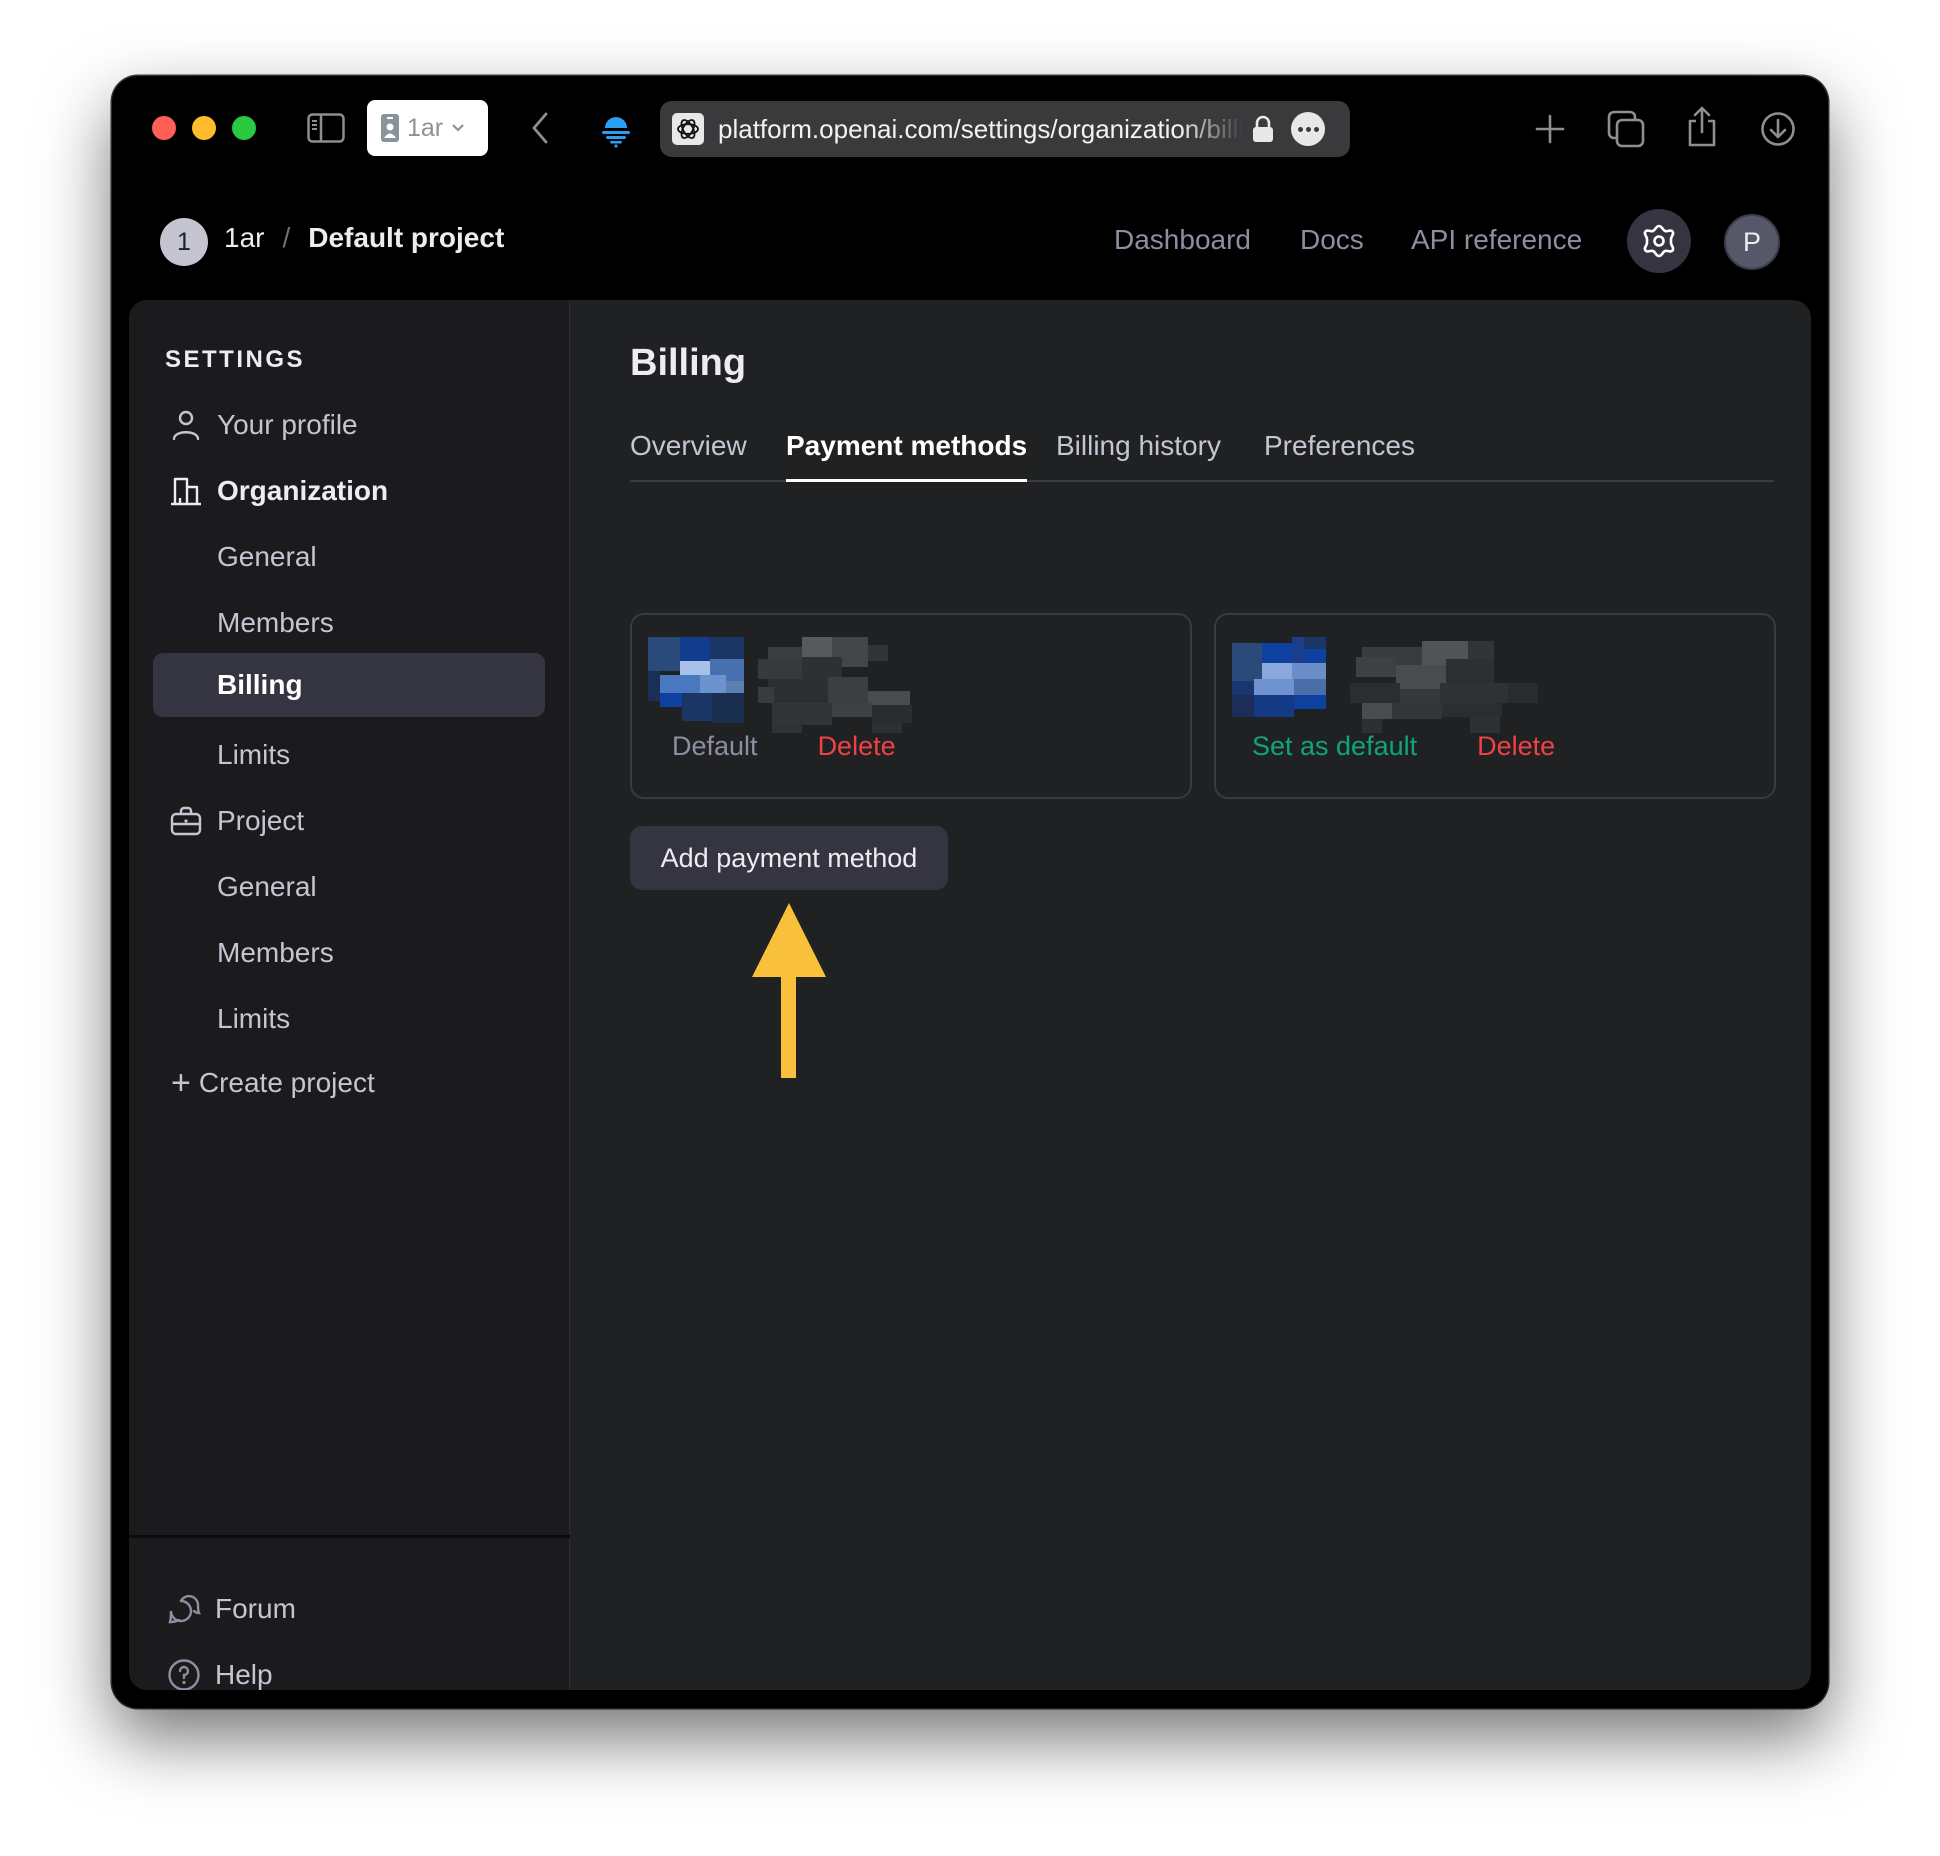  I want to click on default-status-label: Default, so click(715, 746).